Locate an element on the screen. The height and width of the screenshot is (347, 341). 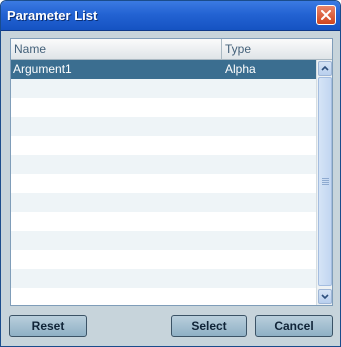
vertical-scrollbar is located at coordinates (324, 182).